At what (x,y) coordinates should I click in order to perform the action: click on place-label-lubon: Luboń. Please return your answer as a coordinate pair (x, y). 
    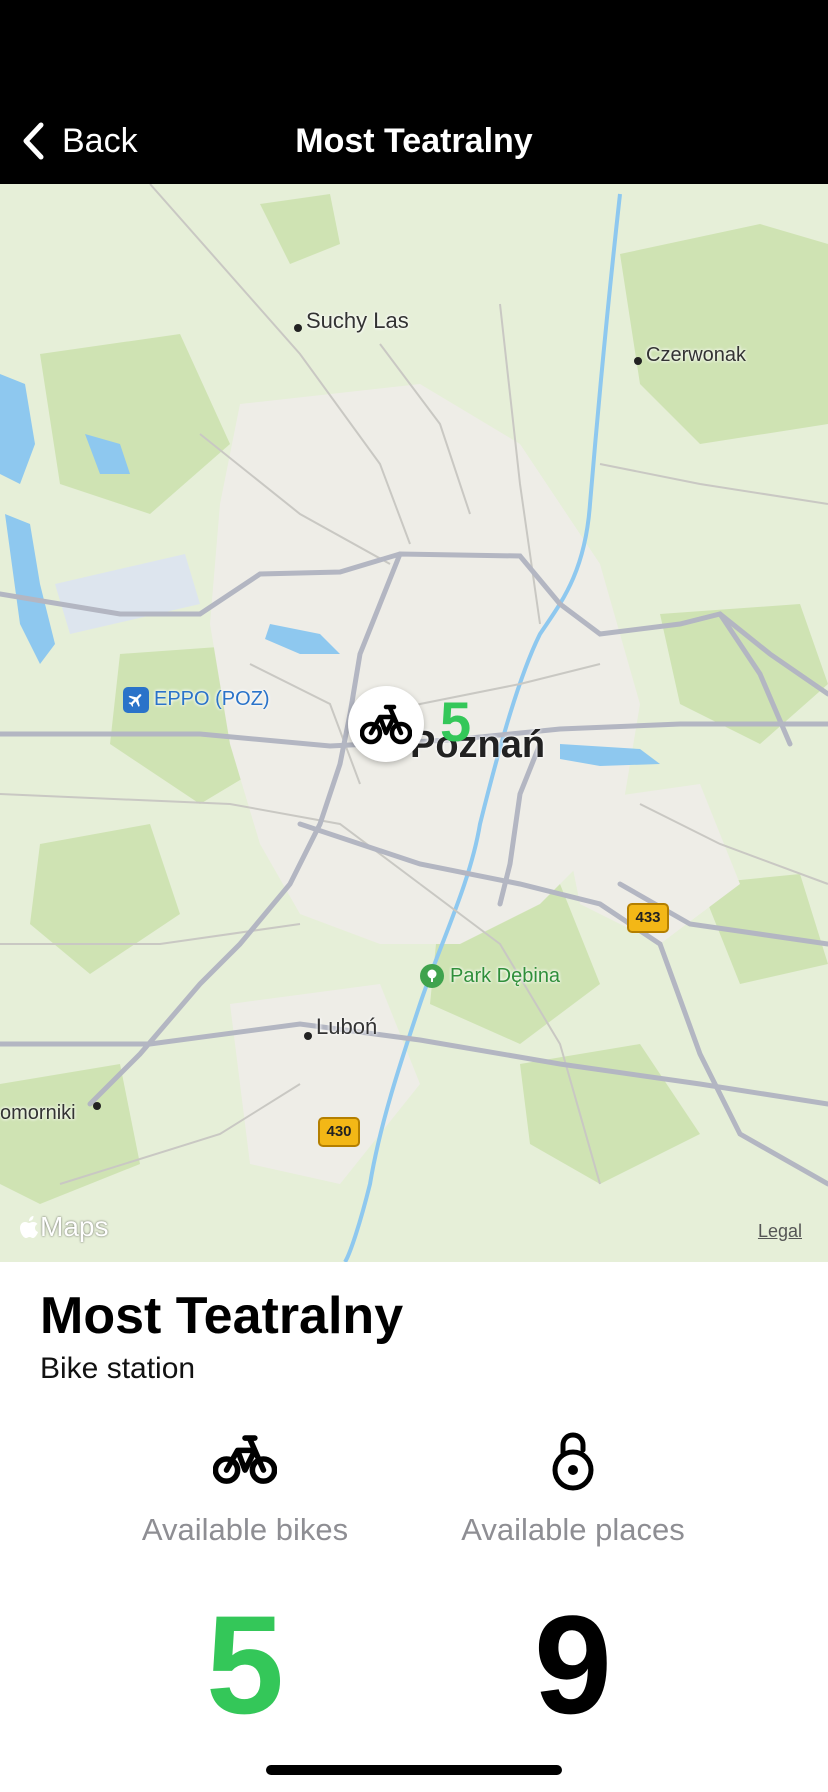
    Looking at the image, I should click on (347, 1026).